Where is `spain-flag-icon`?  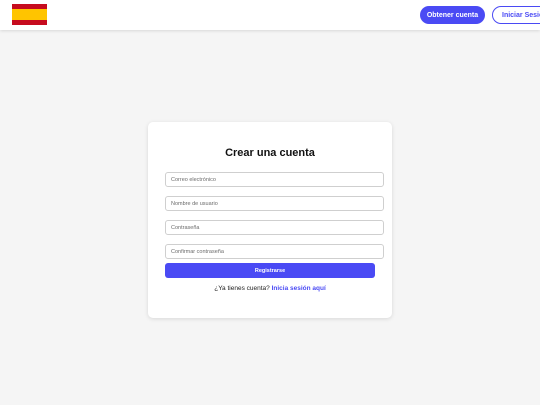 spain-flag-icon is located at coordinates (29, 14).